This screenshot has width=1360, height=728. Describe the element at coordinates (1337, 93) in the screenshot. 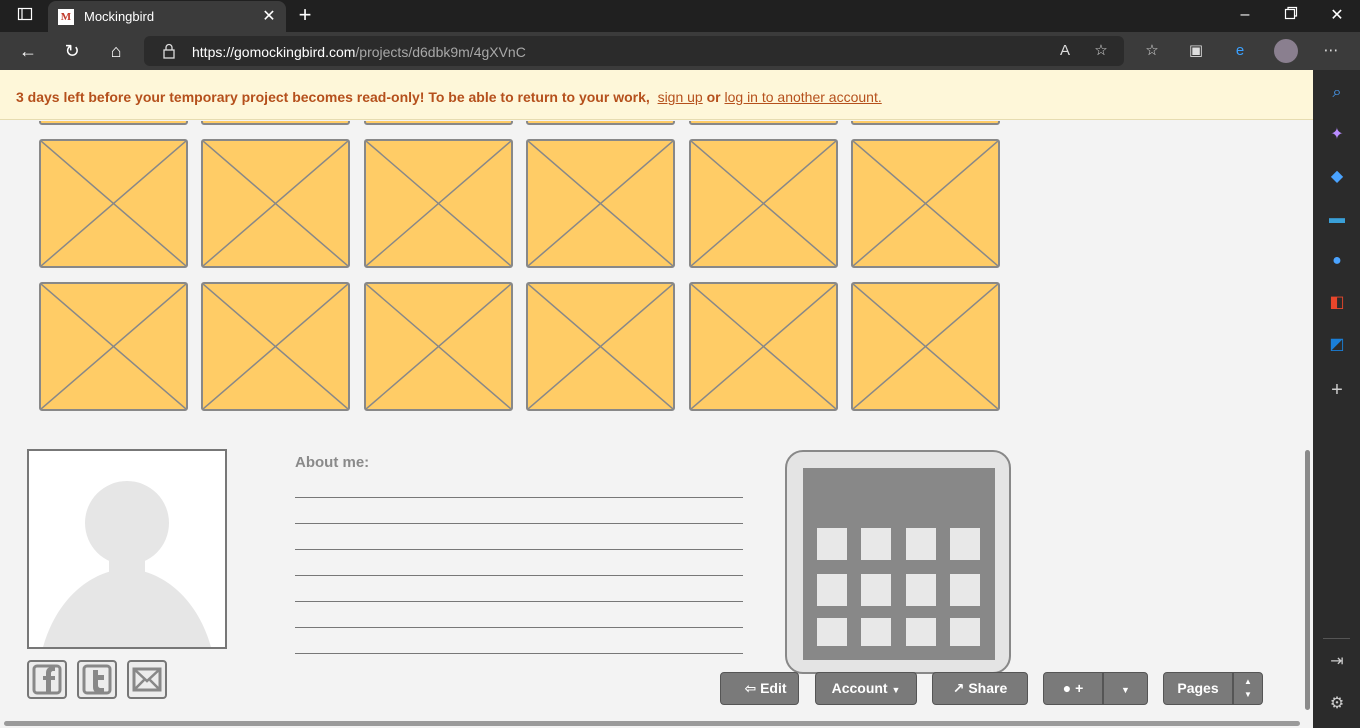

I see `search-icon: ⌕` at that location.